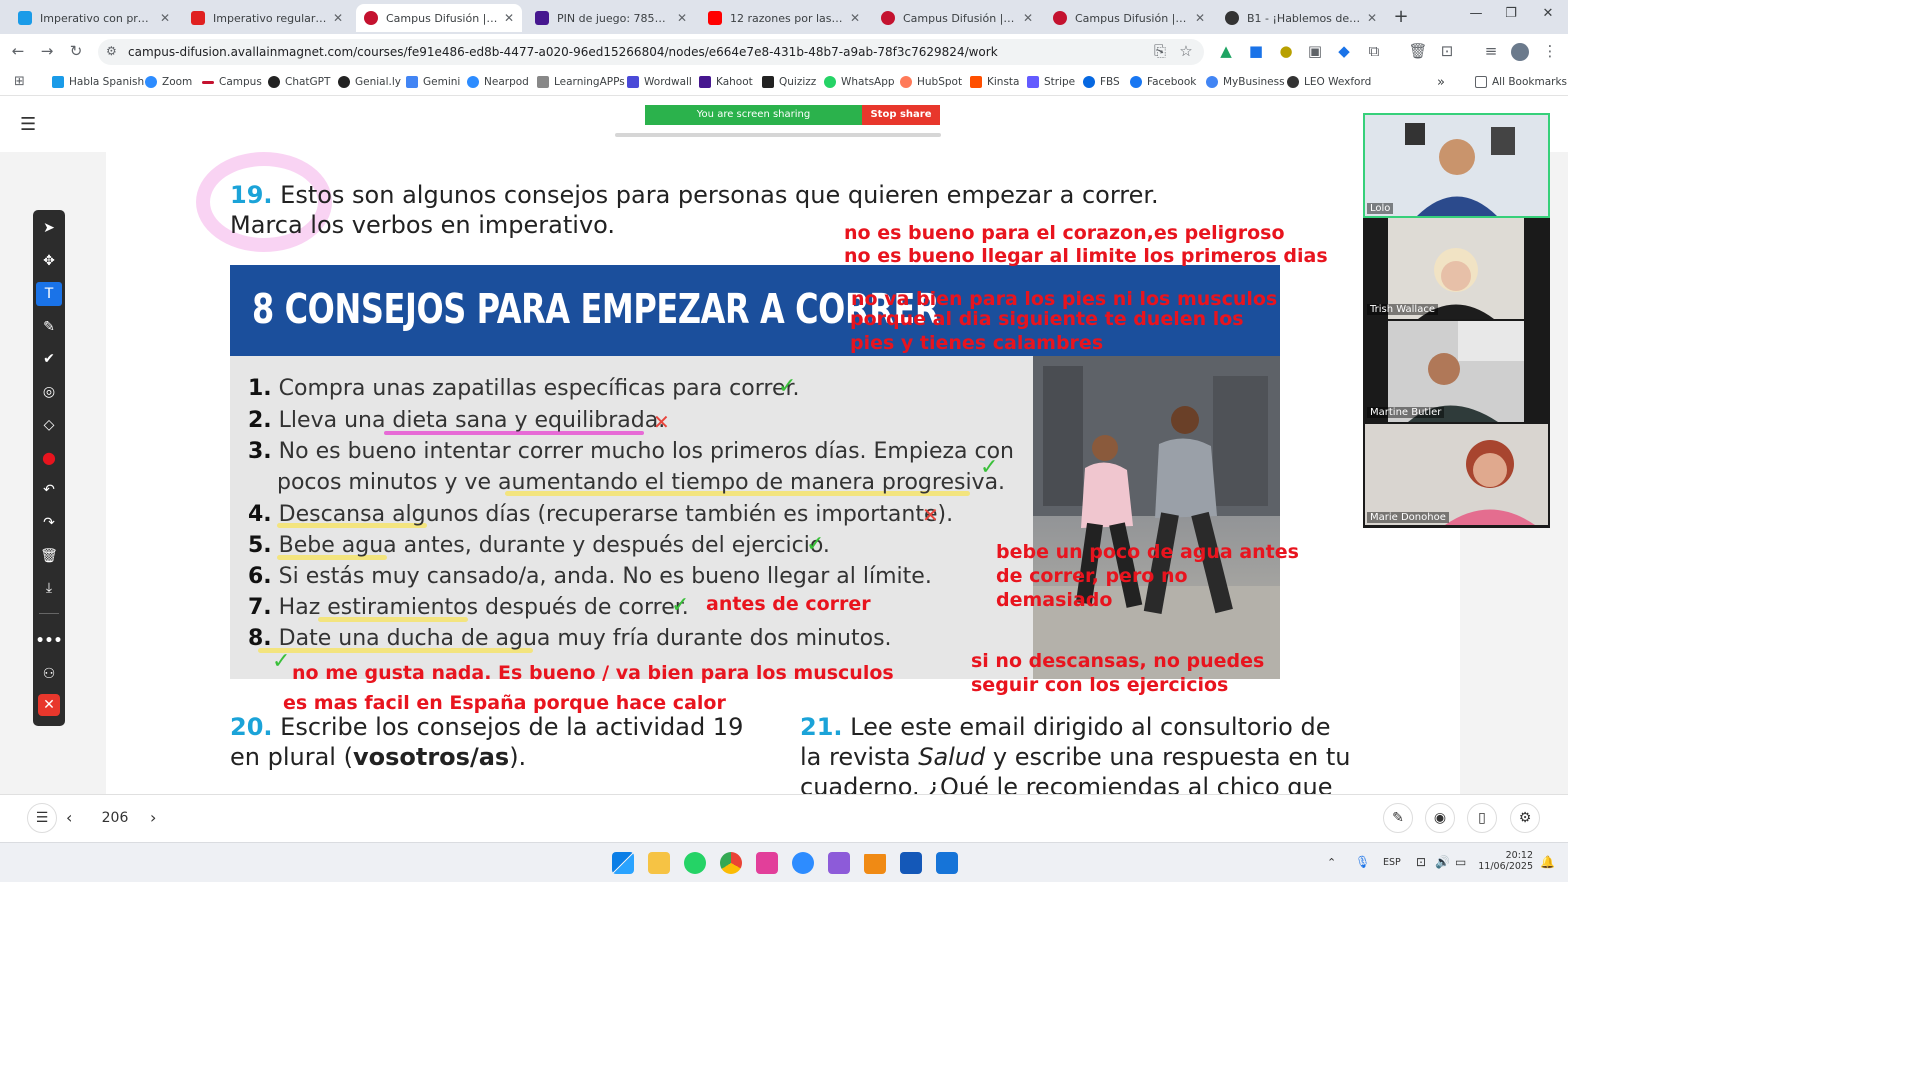  Describe the element at coordinates (1051, 82) in the screenshot. I see `bookmark-stripe: Stripe` at that location.